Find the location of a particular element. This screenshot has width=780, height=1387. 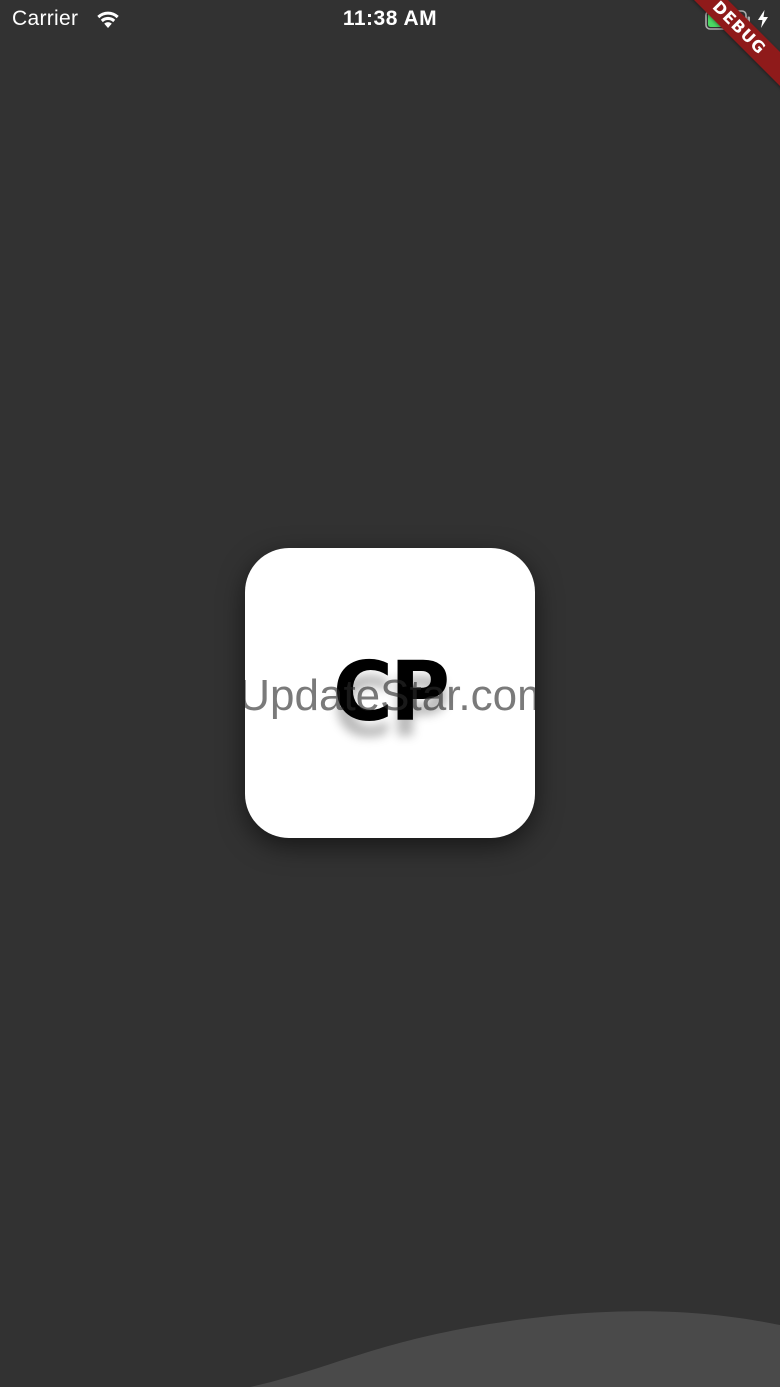

watermark-text: UpdateStar.com is located at coordinates (390, 695).